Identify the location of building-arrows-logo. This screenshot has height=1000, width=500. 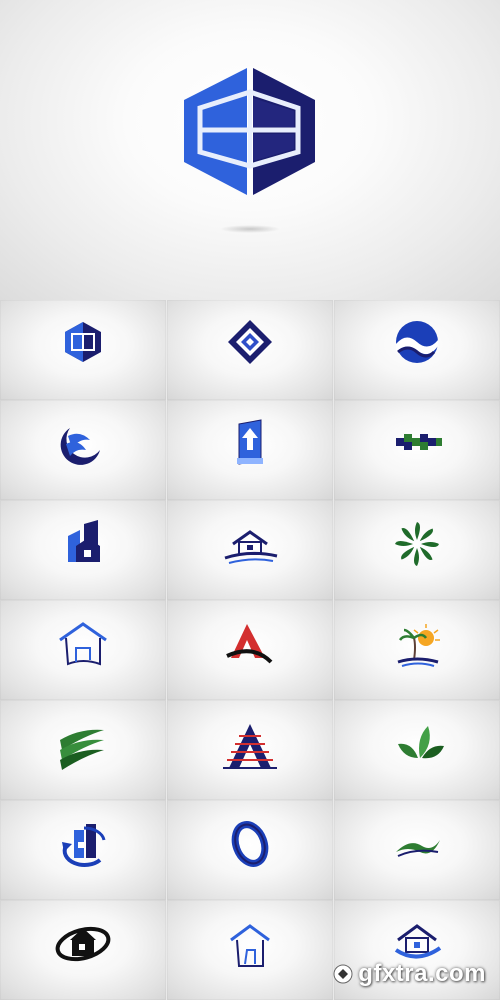
(84, 845).